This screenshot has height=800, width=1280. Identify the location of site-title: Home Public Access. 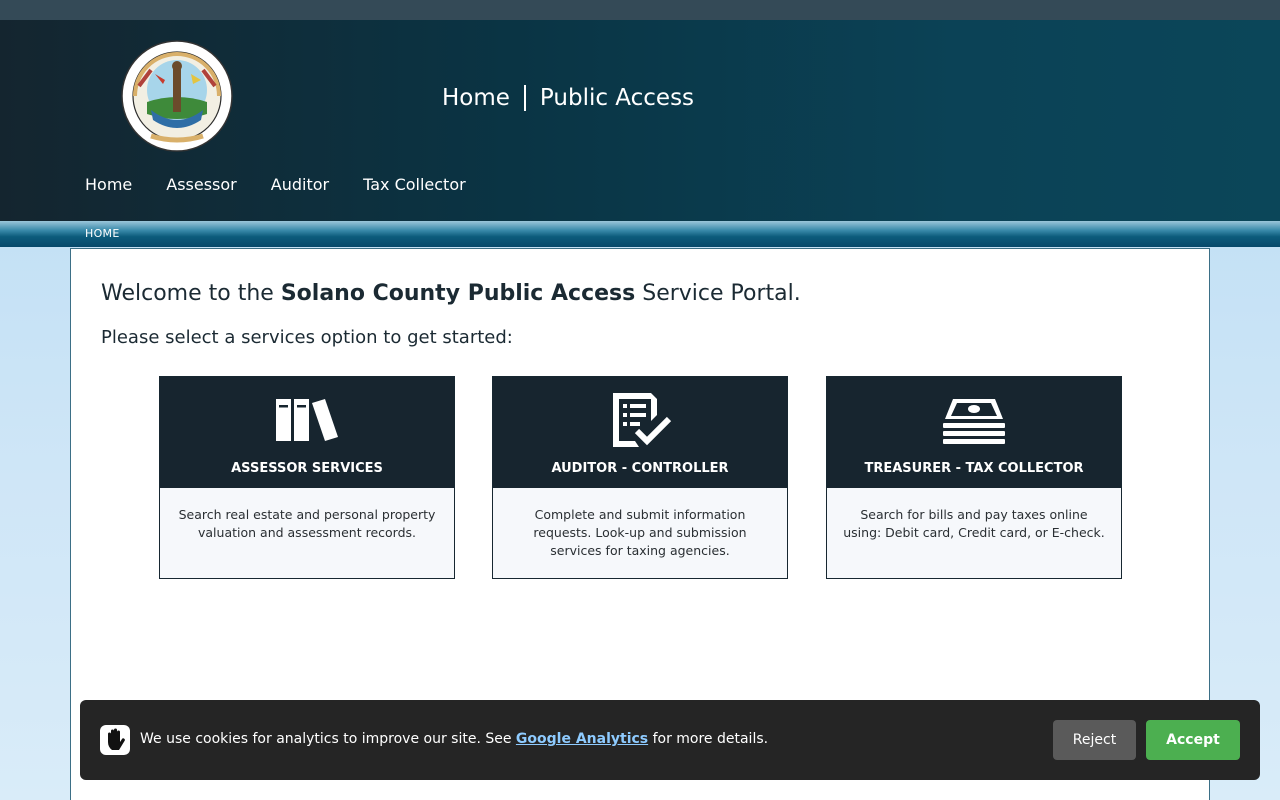
(568, 98).